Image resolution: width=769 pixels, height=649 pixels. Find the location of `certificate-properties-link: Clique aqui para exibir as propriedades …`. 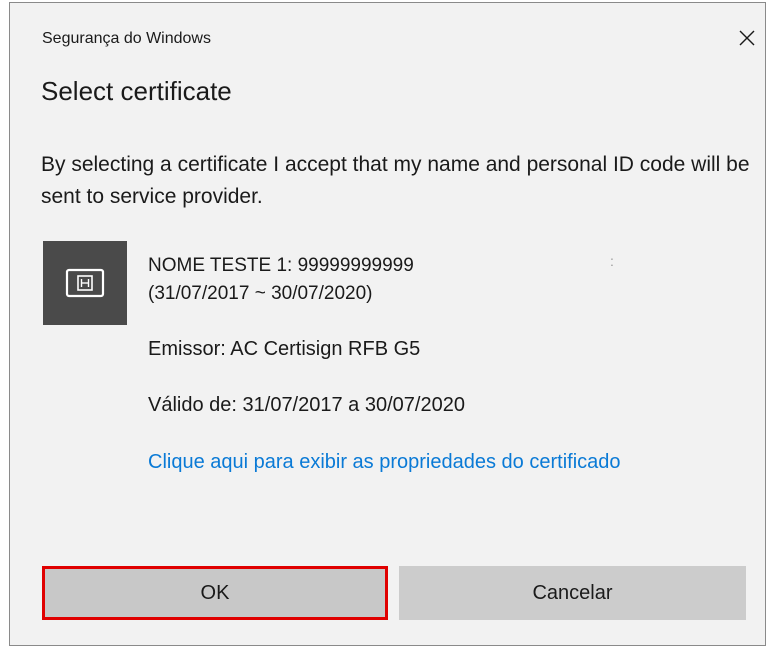

certificate-properties-link: Clique aqui para exibir as propriedades … is located at coordinates (408, 462).